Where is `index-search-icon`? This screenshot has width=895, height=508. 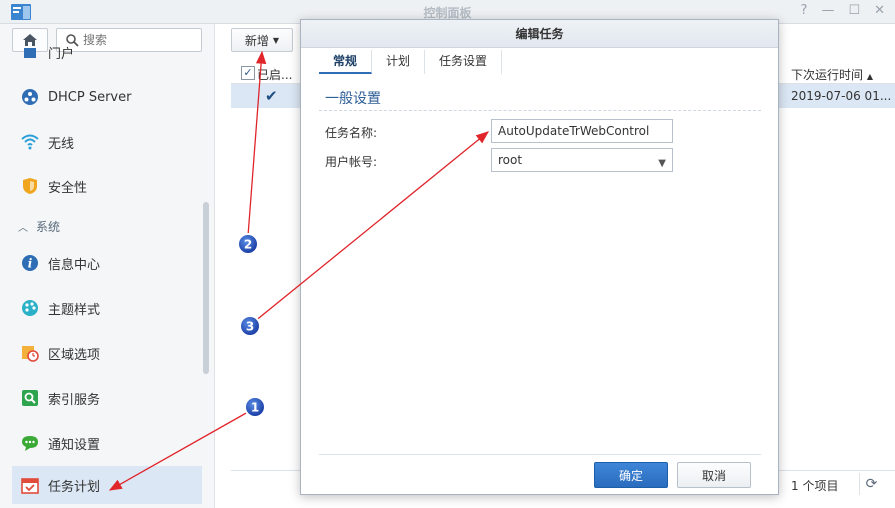 index-search-icon is located at coordinates (30, 398).